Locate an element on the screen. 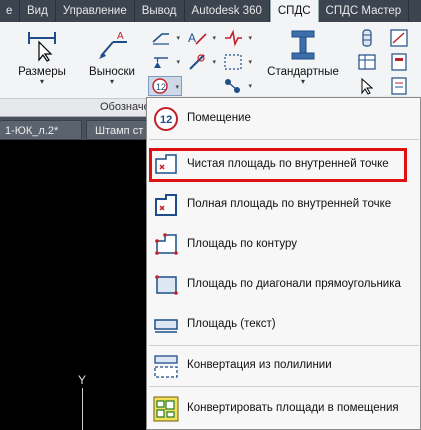 This screenshot has height=430, width=421. pointer-tool is located at coordinates (367, 86).